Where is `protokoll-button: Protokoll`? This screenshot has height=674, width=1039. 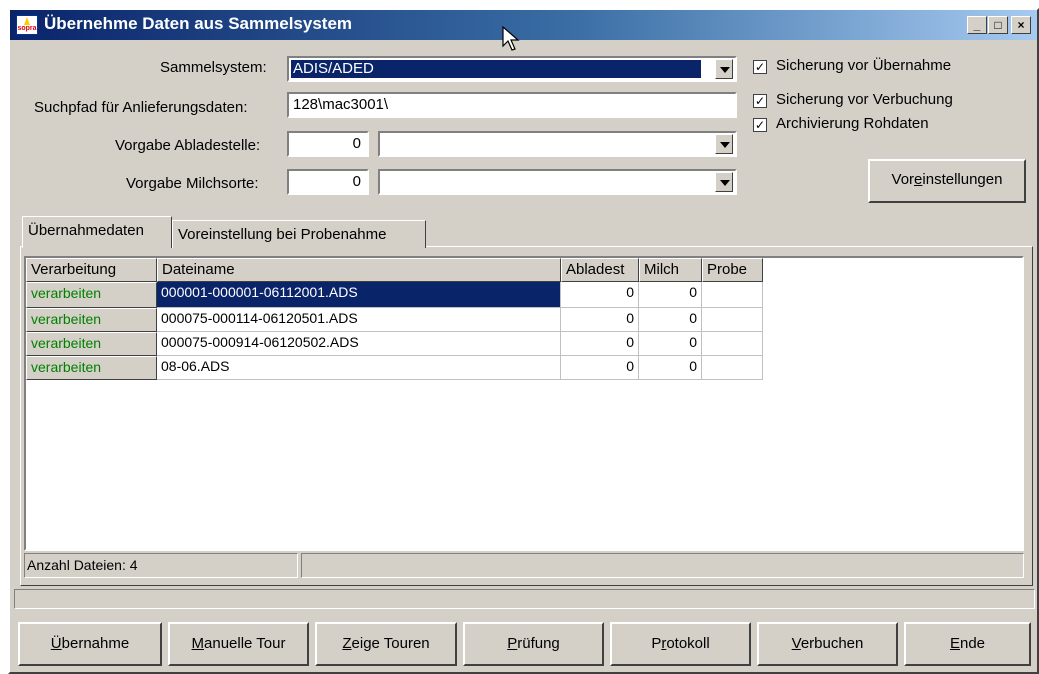 protokoll-button: Protokoll is located at coordinates (680, 644).